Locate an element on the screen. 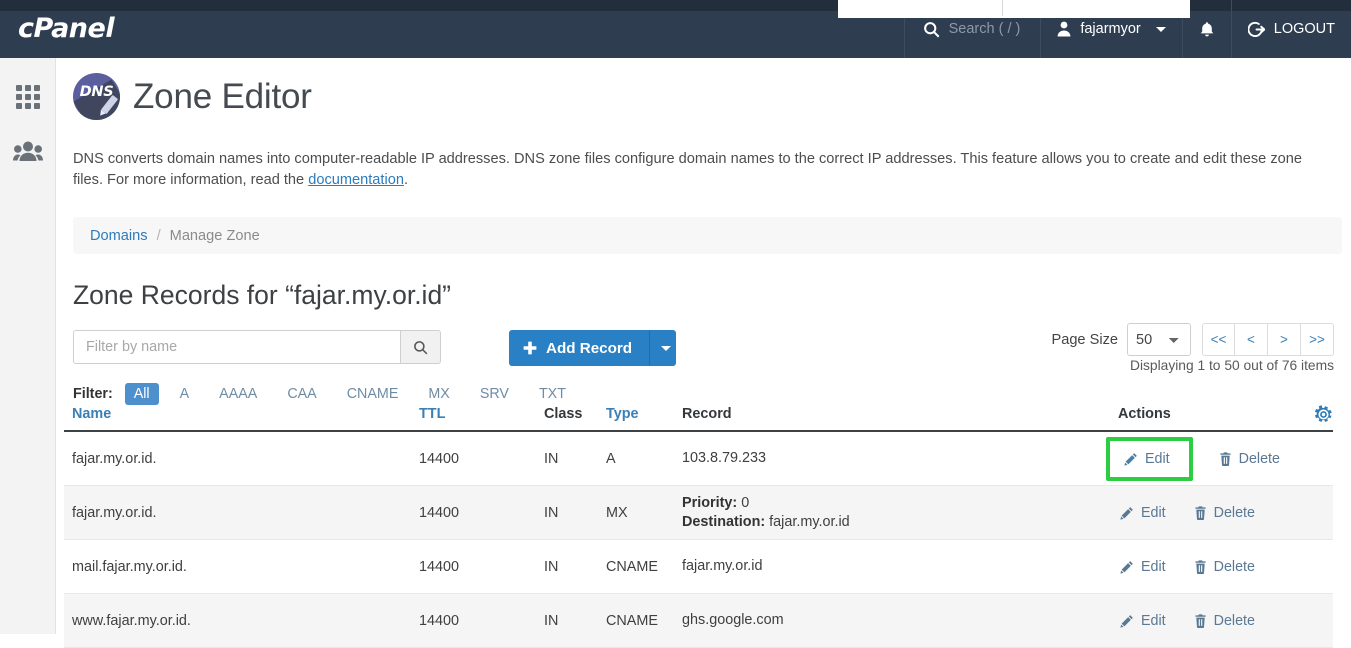 This screenshot has width=1351, height=648. record-priority-value: 0 is located at coordinates (745, 502).